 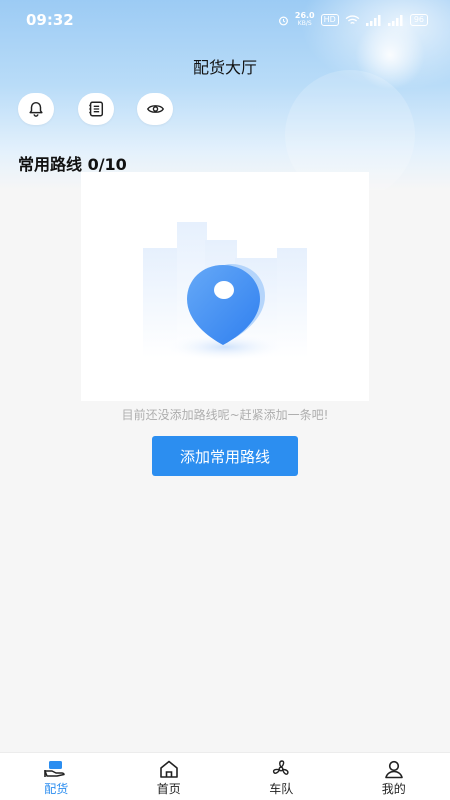 I want to click on tab-label: 我的, so click(x=393, y=788).